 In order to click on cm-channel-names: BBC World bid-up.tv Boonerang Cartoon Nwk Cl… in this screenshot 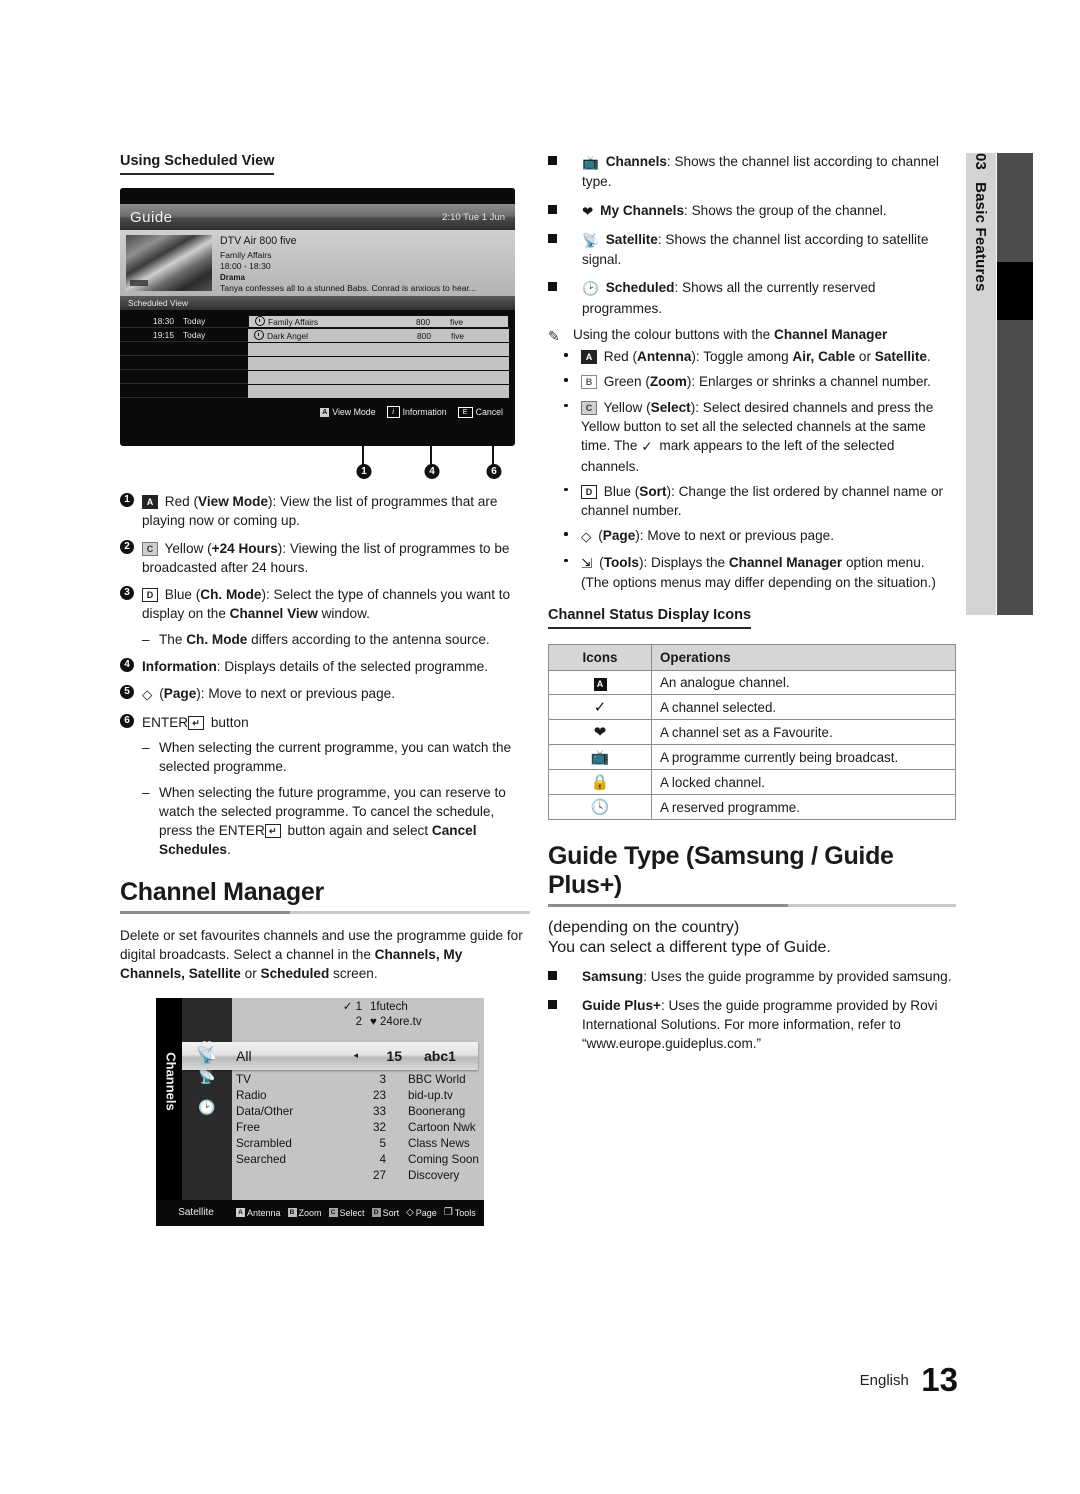, I will do `click(439, 1128)`.